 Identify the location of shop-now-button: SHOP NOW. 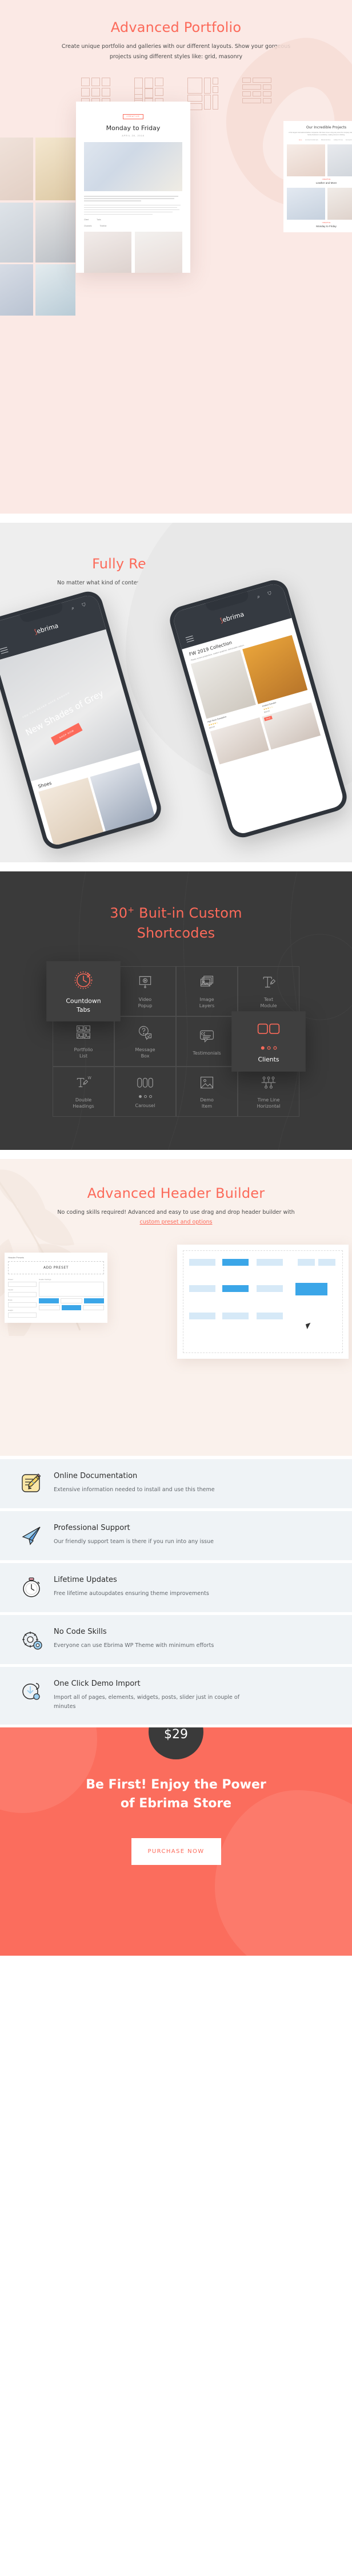
(66, 733).